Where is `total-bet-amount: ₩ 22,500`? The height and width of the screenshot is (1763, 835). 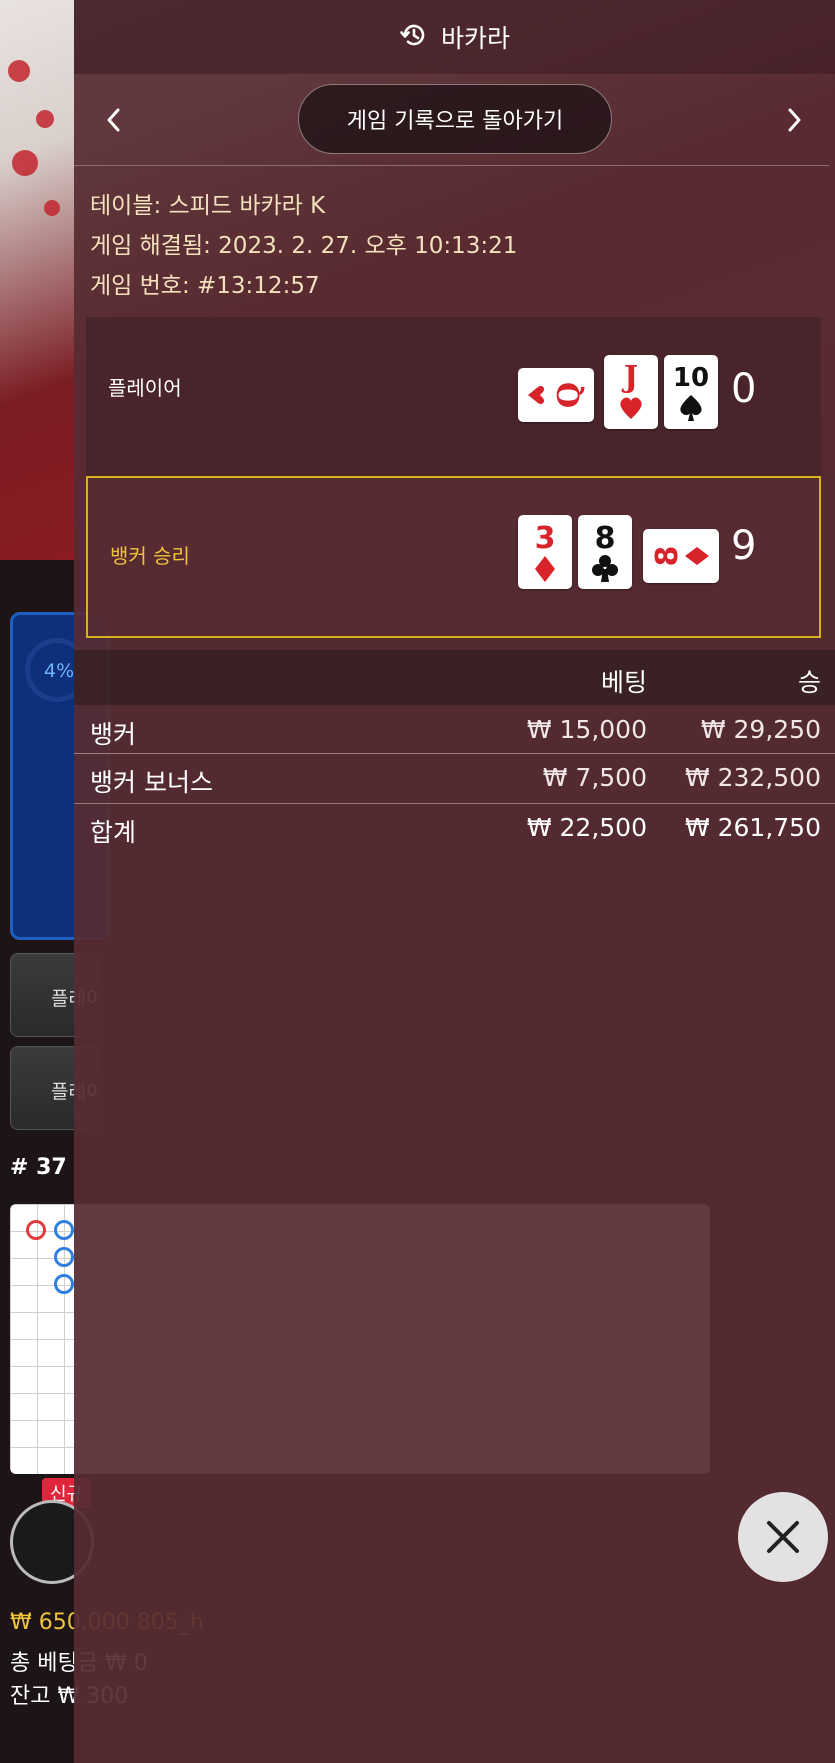
total-bet-amount: ₩ 22,500 is located at coordinates (586, 827).